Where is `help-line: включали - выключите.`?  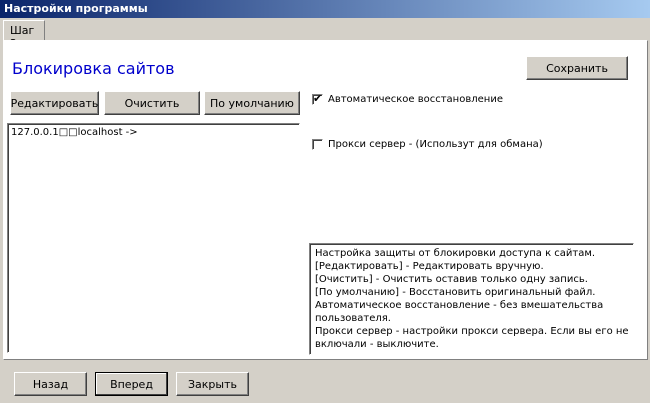 help-line: включали - выключите. is located at coordinates (377, 344).